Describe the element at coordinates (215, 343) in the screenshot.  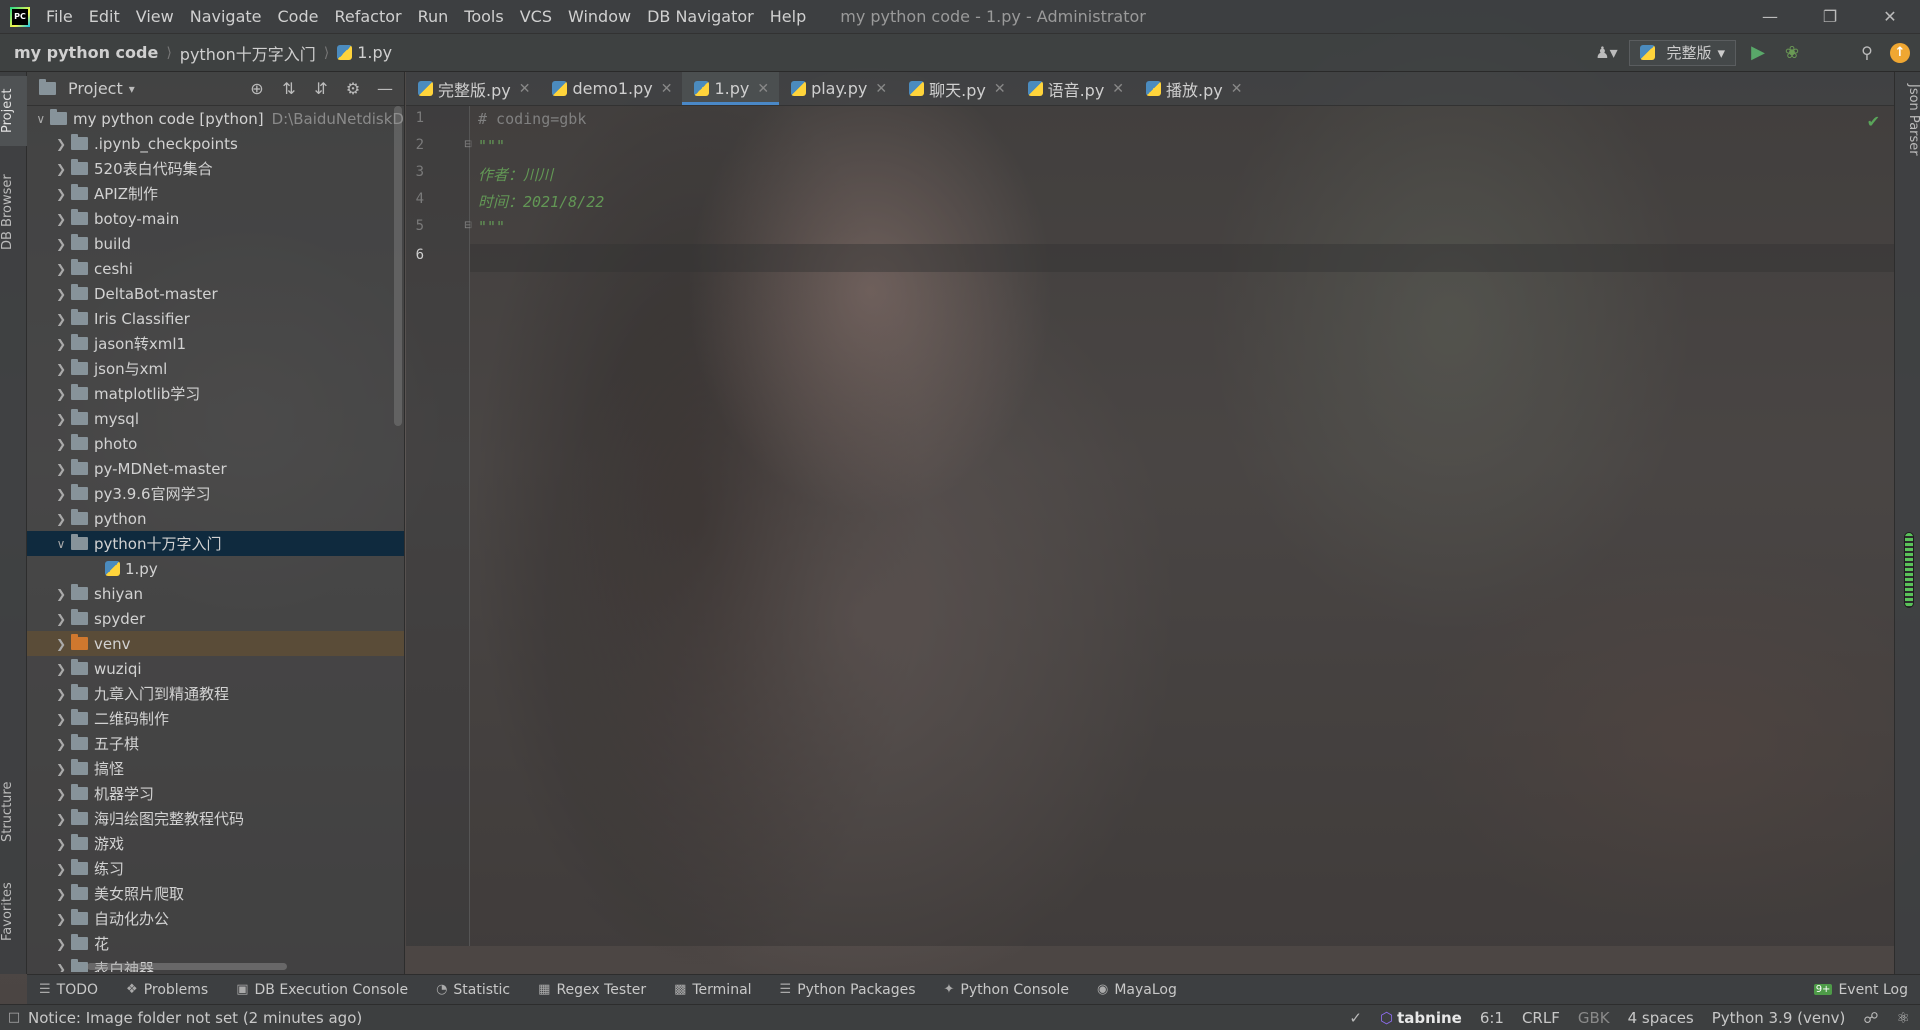
I see `tree-folder: ❯ jason转xml1` at that location.